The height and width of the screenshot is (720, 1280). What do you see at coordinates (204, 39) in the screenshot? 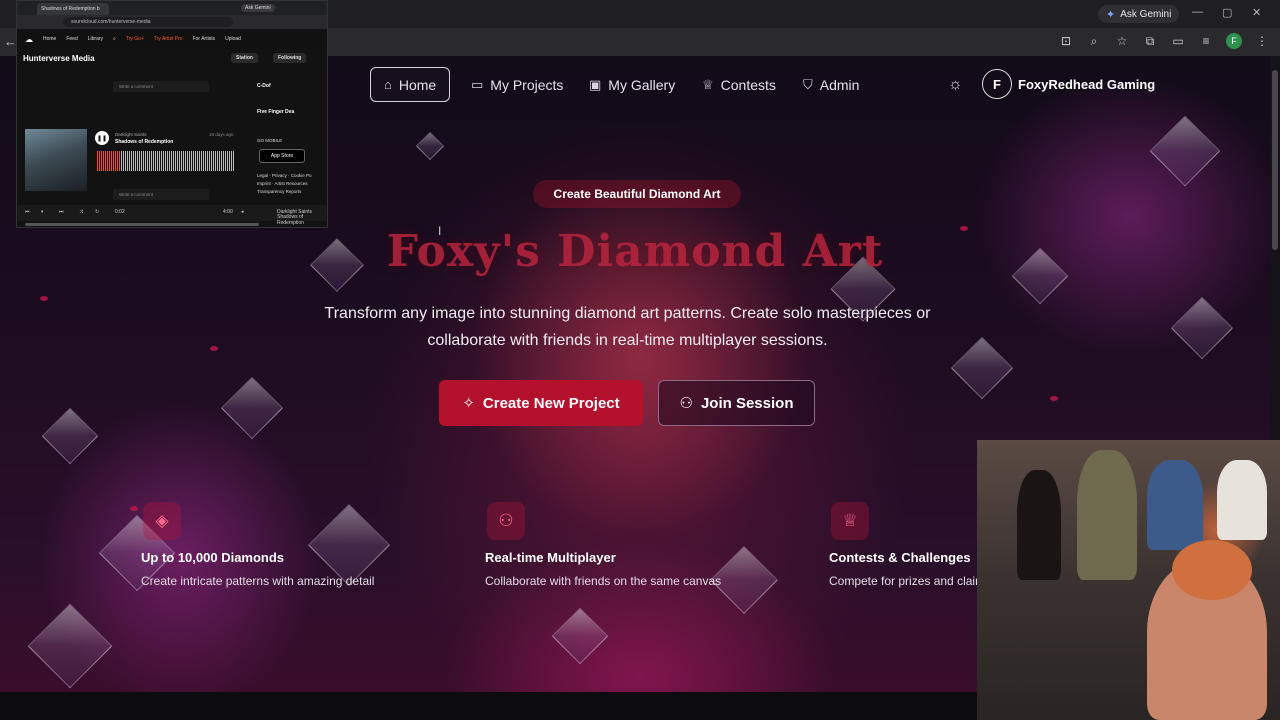
I see `sc-nav-for-artists: For Artists` at bounding box center [204, 39].